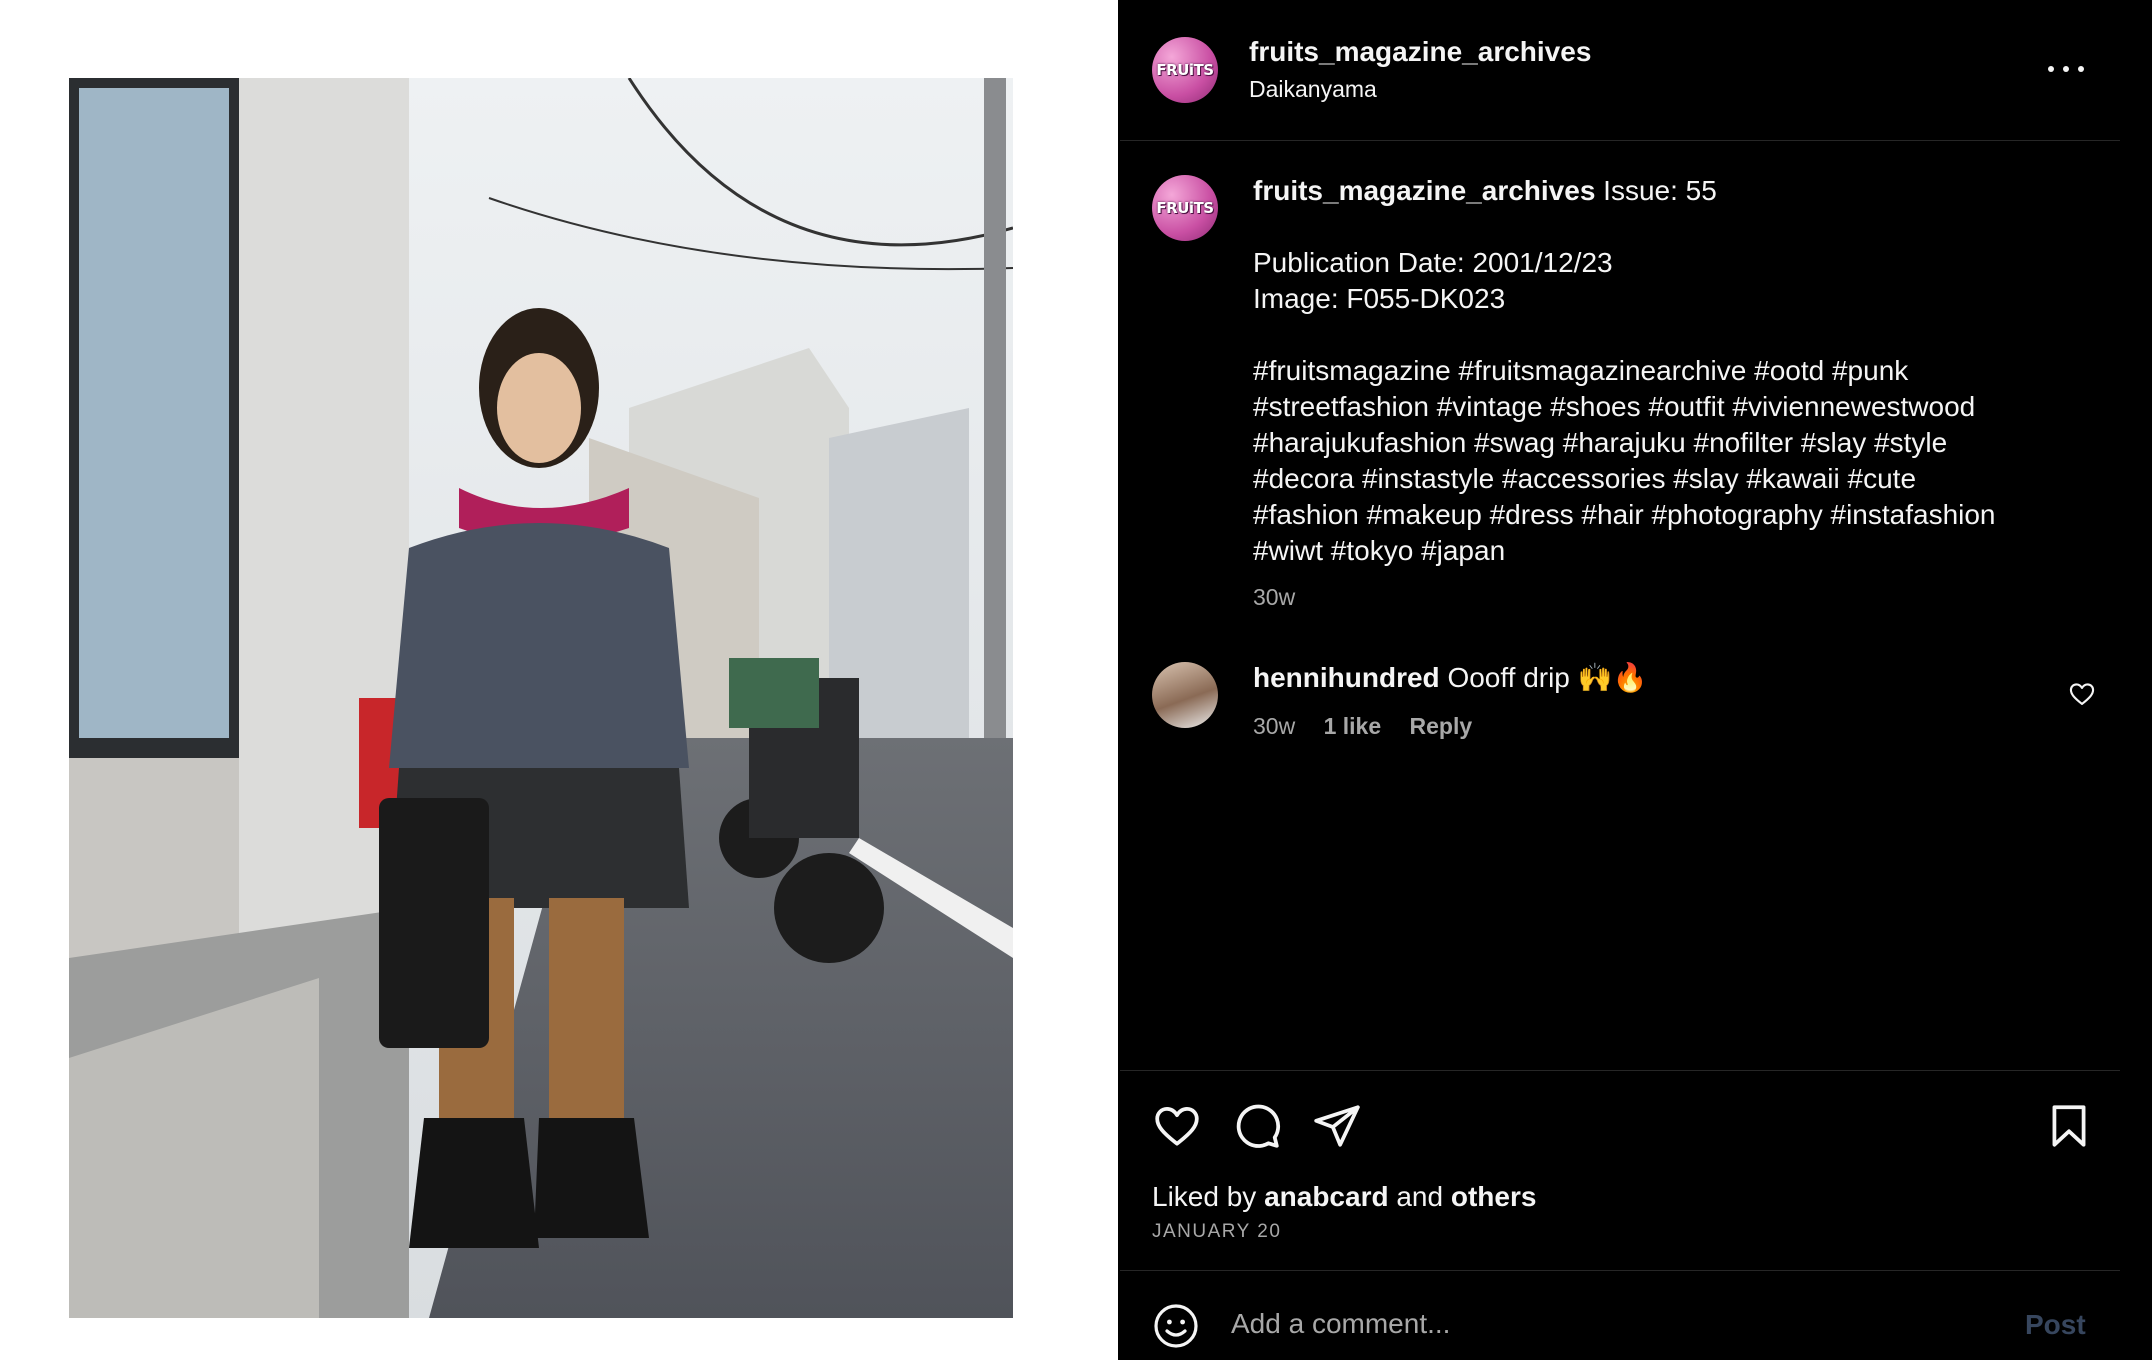 The image size is (2152, 1360). I want to click on caption-avatar: FRUiTS, so click(1185, 208).